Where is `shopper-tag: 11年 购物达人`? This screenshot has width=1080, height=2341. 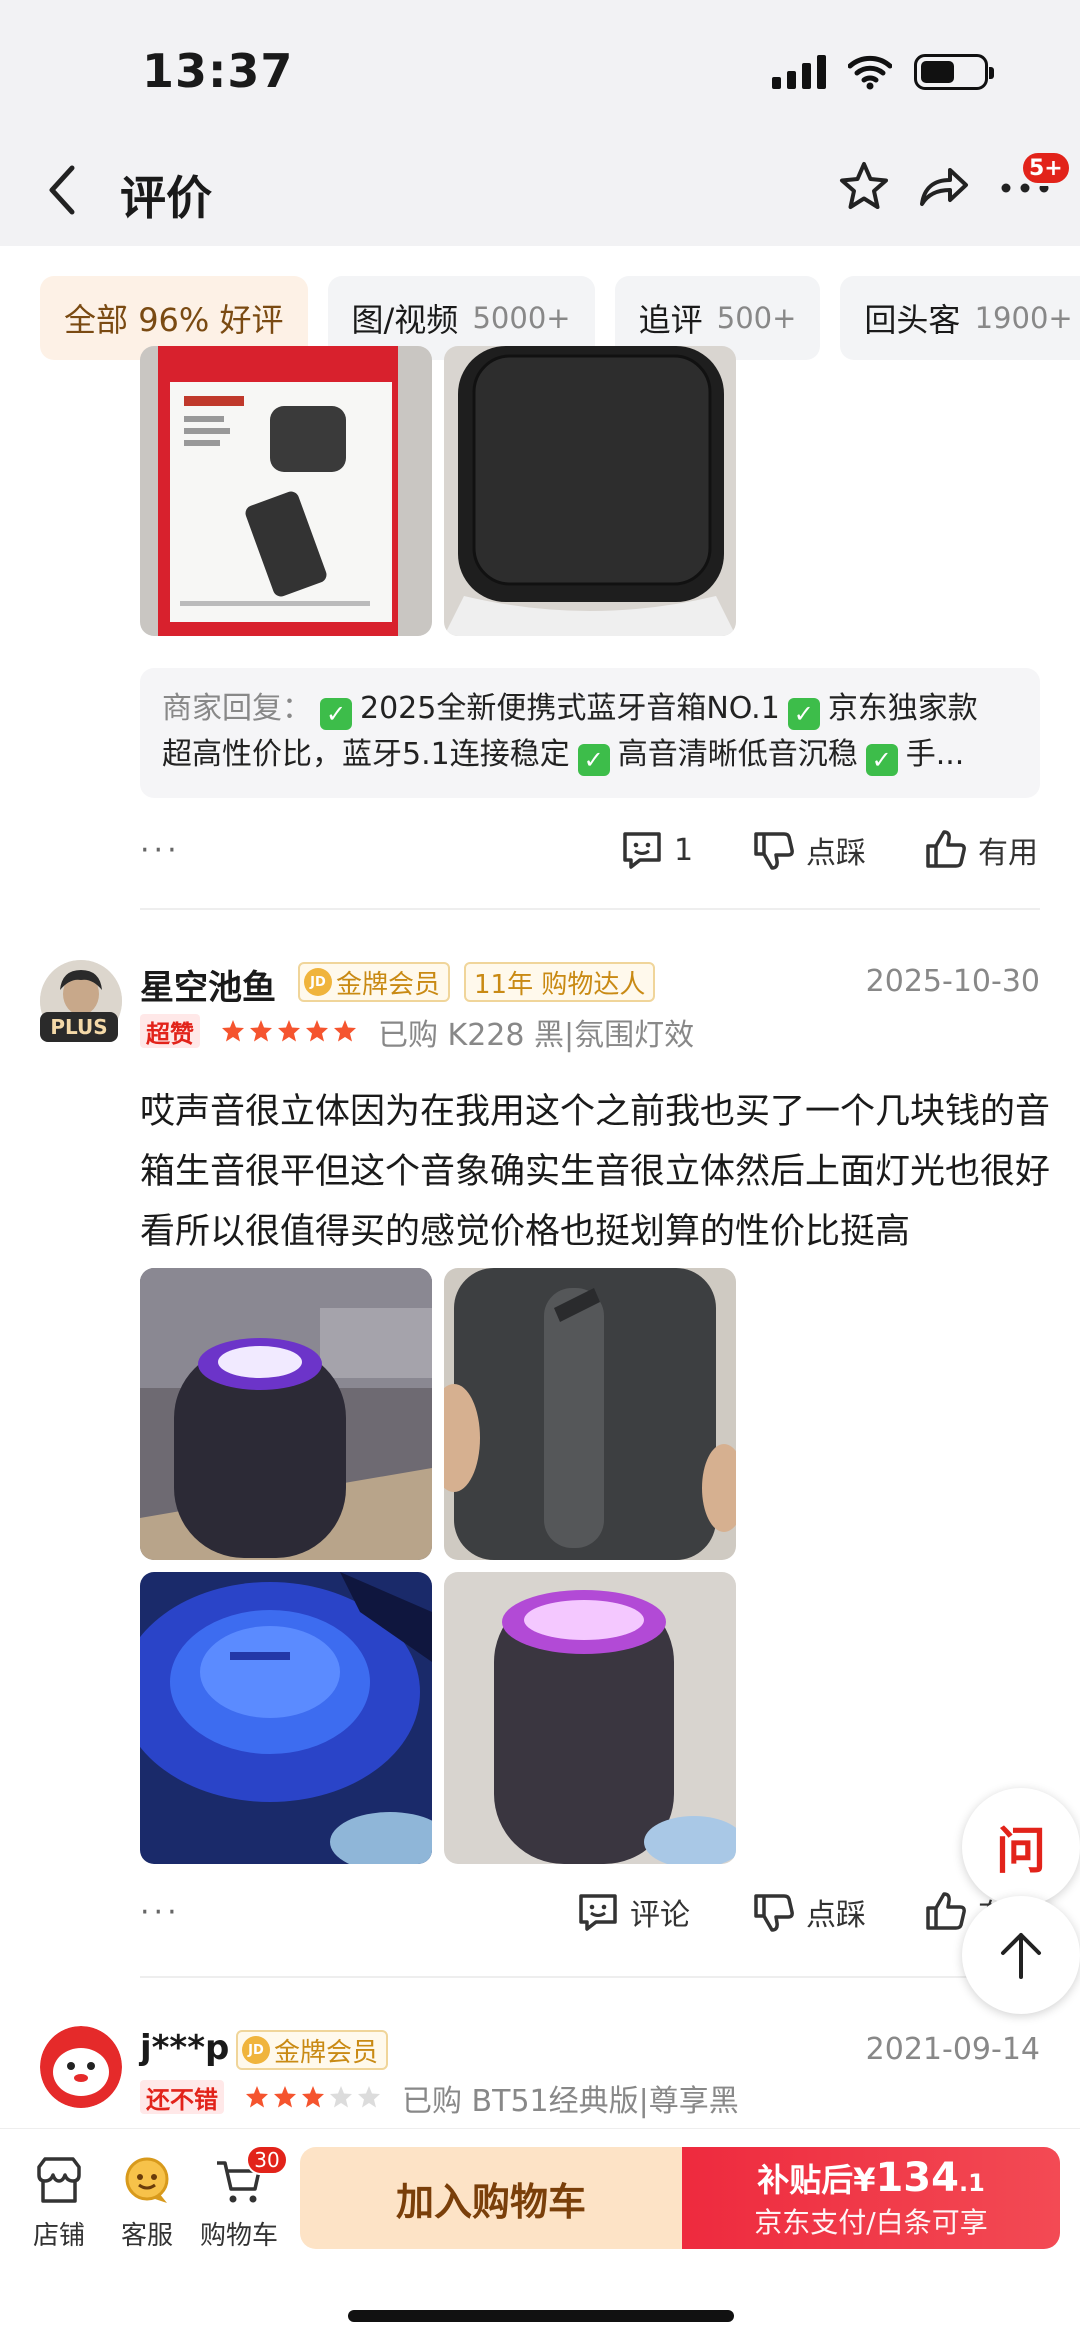 shopper-tag: 11年 购物达人 is located at coordinates (560, 982).